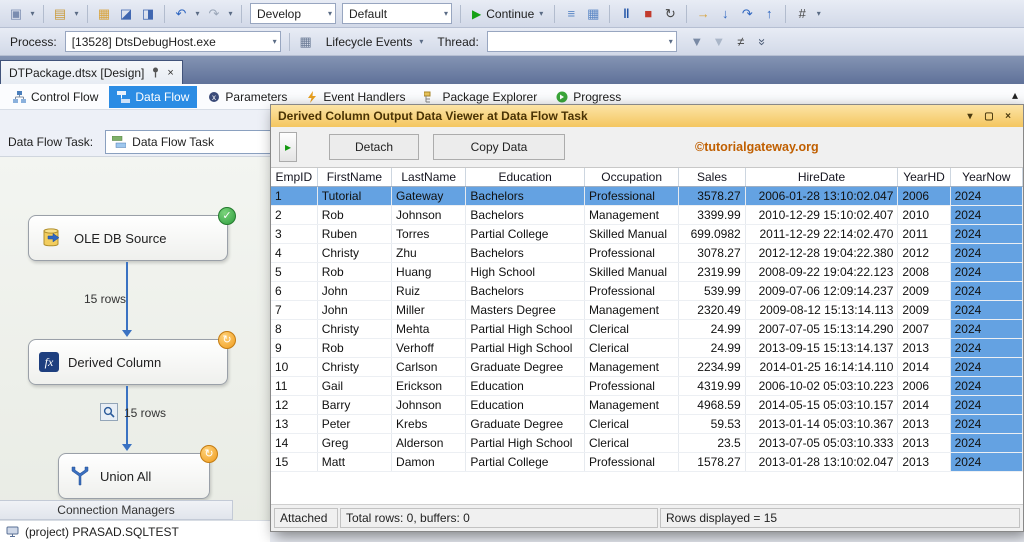 Image resolution: width=1024 pixels, height=542 pixels. I want to click on save-all-icon: ◨, so click(148, 14).